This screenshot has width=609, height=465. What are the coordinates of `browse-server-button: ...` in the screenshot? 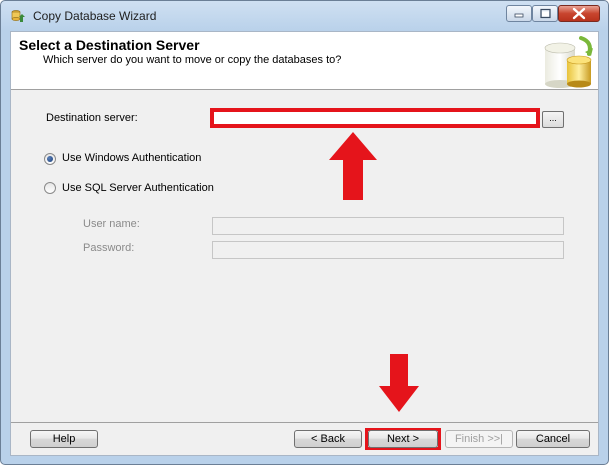 It's located at (553, 119).